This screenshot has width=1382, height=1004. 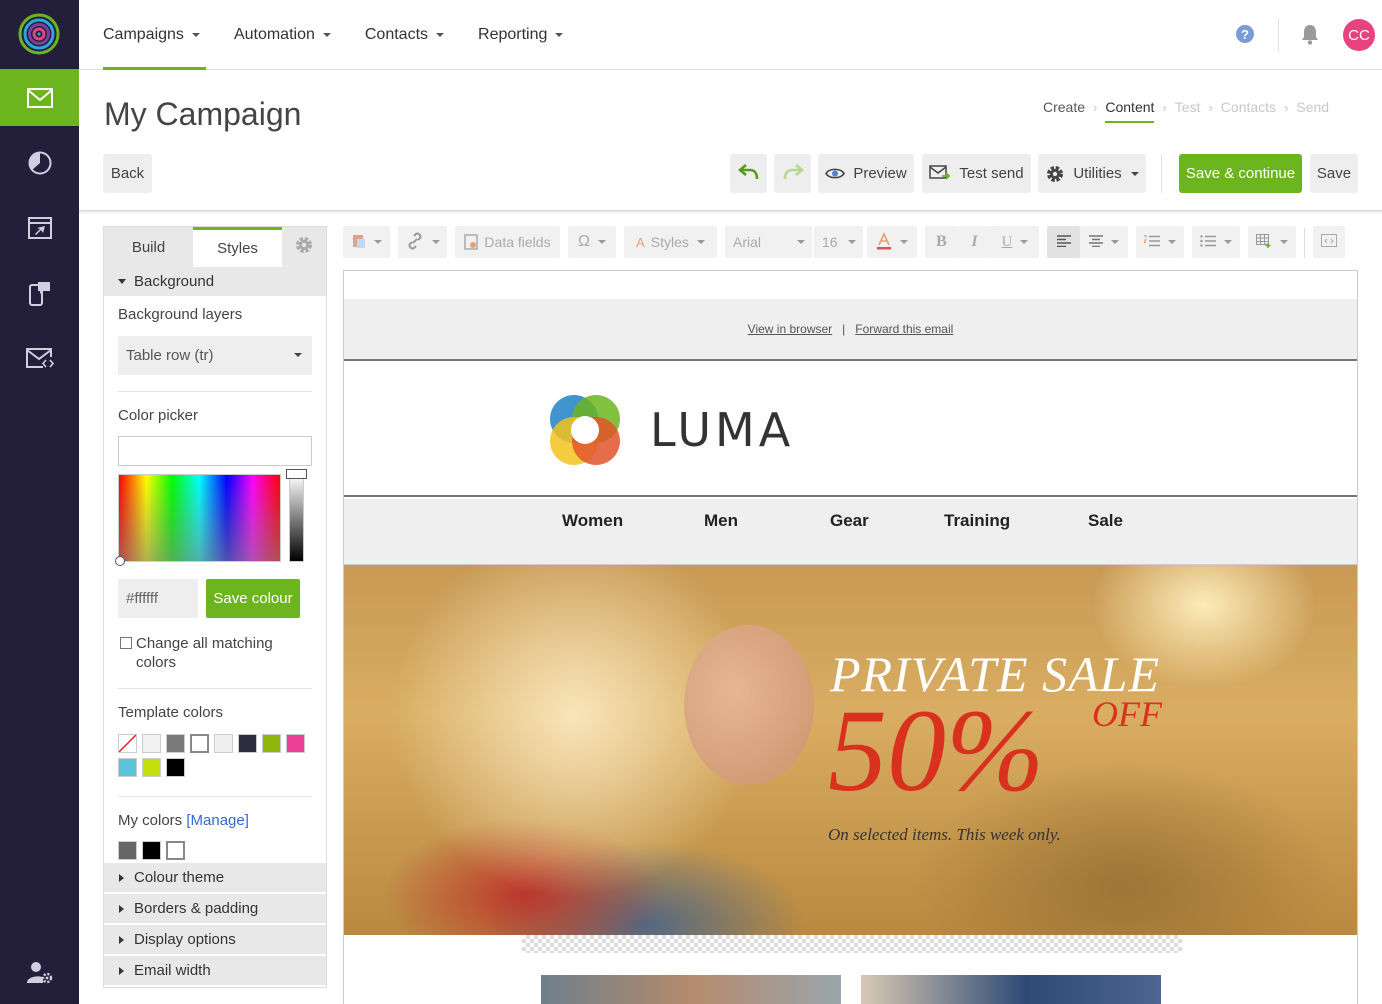 What do you see at coordinates (768, 242) in the screenshot?
I see `font-family-select: Arial` at bounding box center [768, 242].